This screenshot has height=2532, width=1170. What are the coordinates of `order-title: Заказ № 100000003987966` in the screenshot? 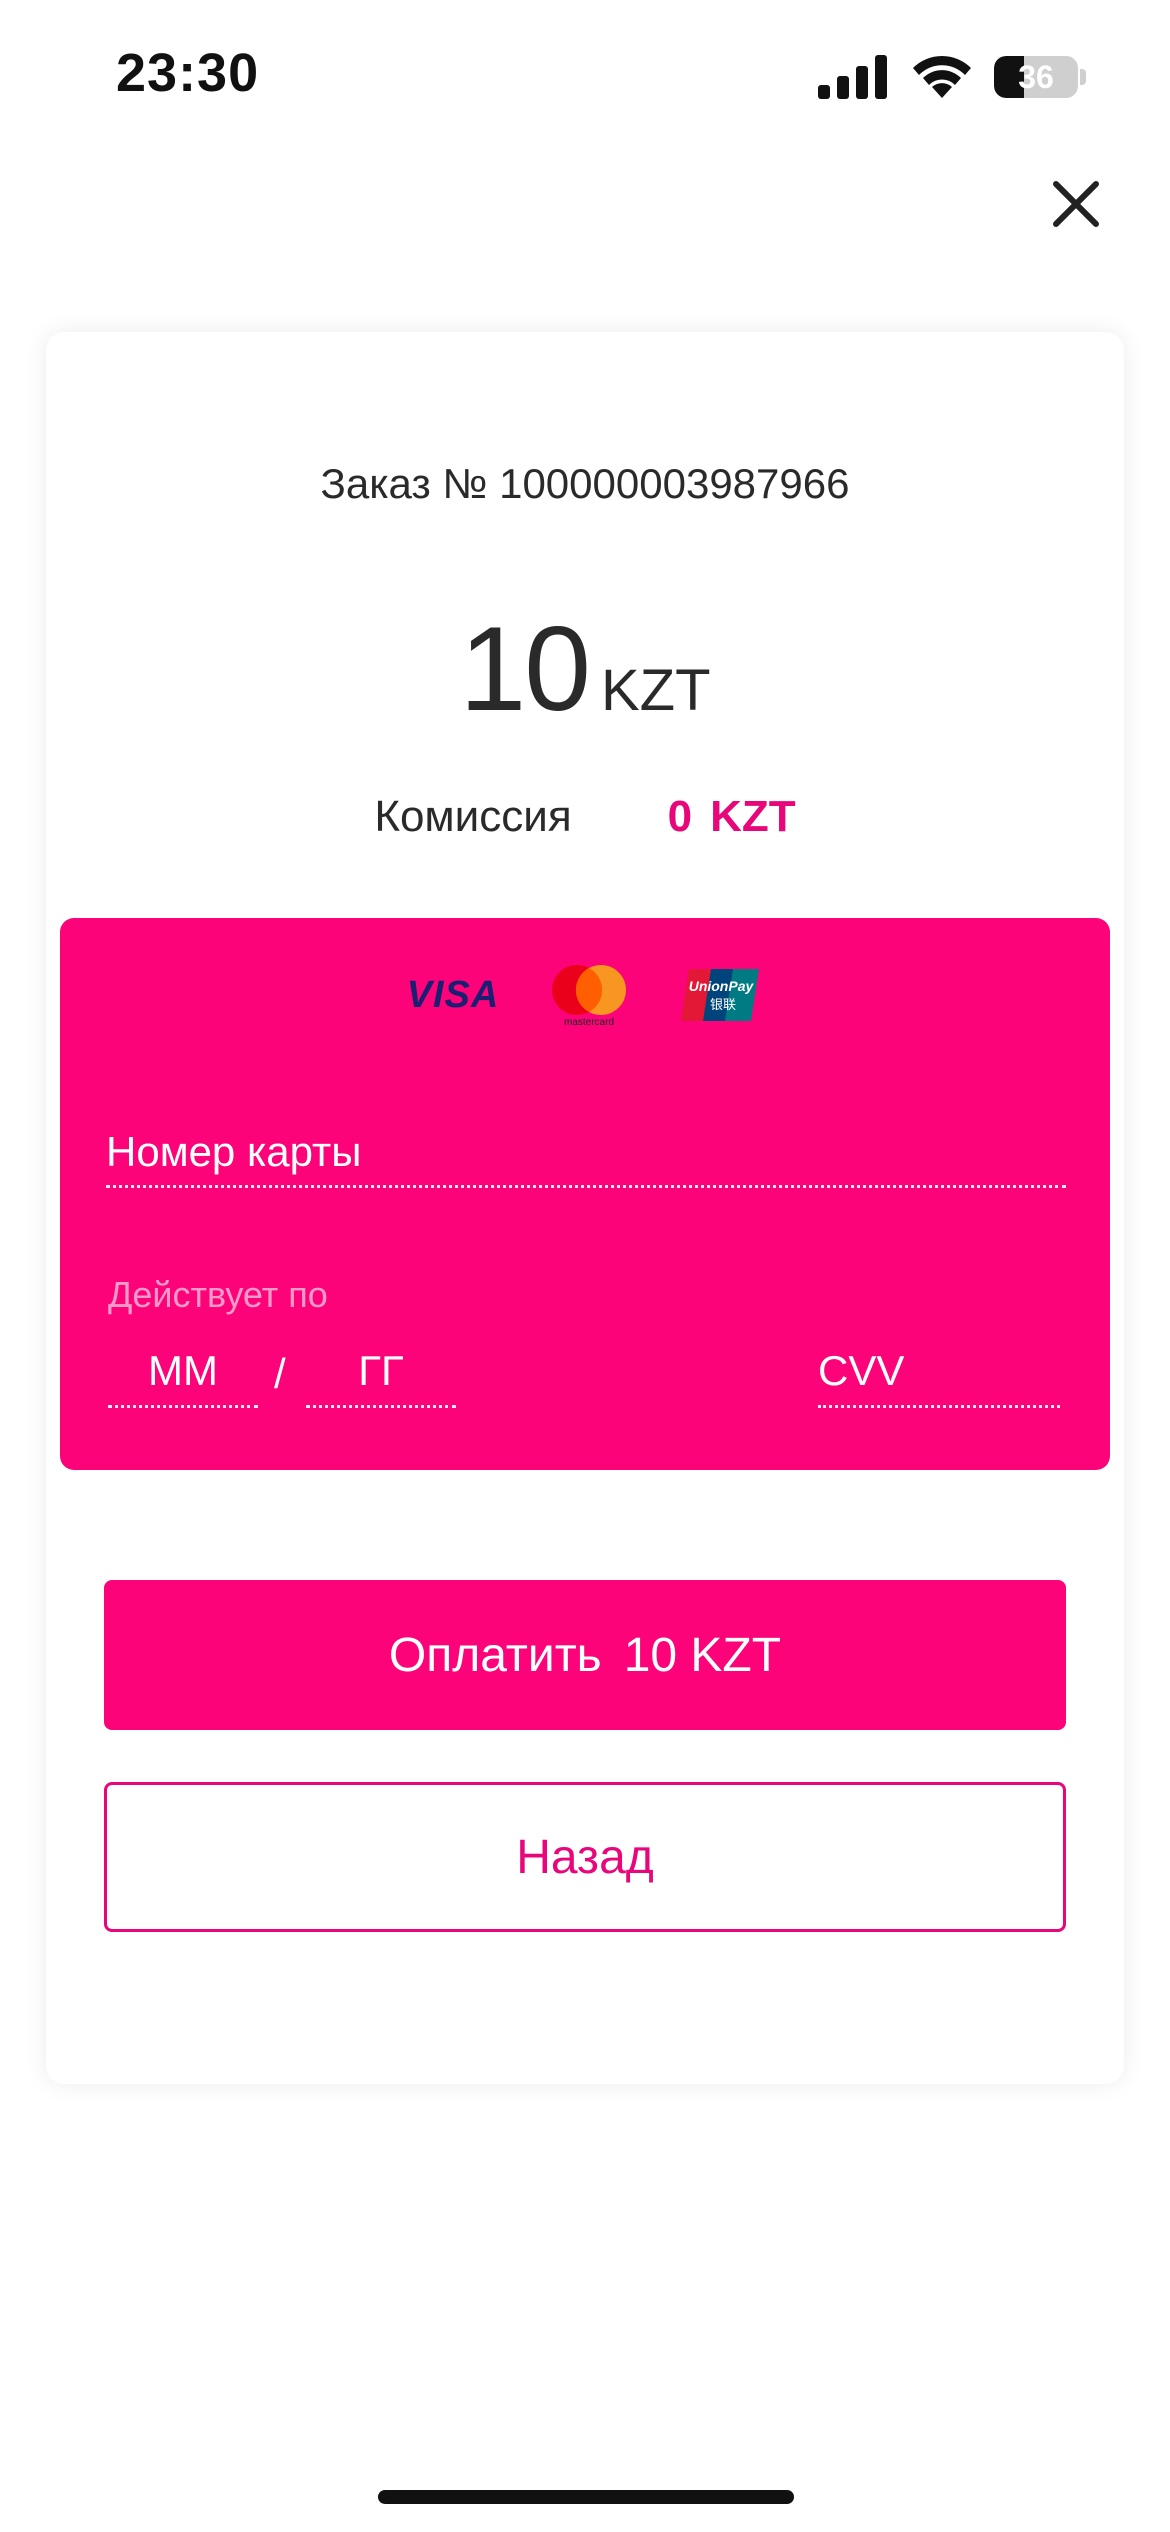 It's located at (585, 483).